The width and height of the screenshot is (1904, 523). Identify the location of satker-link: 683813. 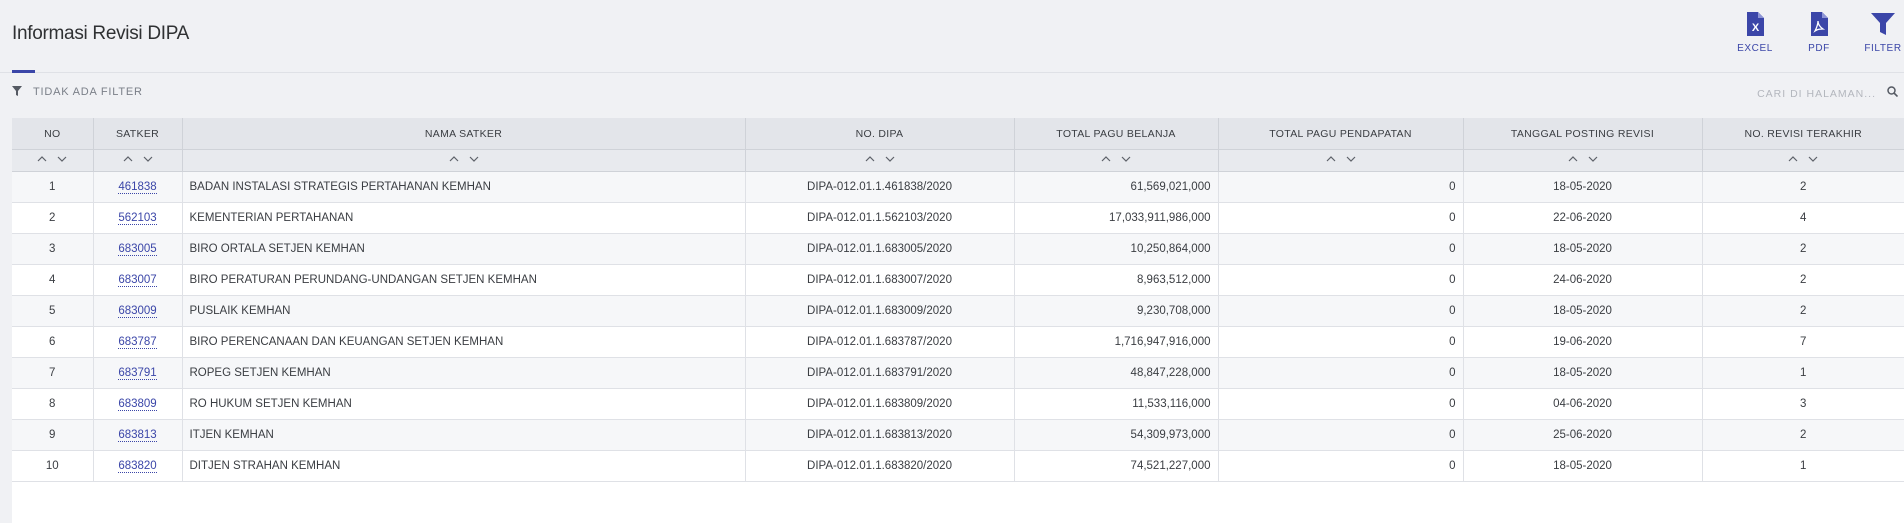
(137, 435).